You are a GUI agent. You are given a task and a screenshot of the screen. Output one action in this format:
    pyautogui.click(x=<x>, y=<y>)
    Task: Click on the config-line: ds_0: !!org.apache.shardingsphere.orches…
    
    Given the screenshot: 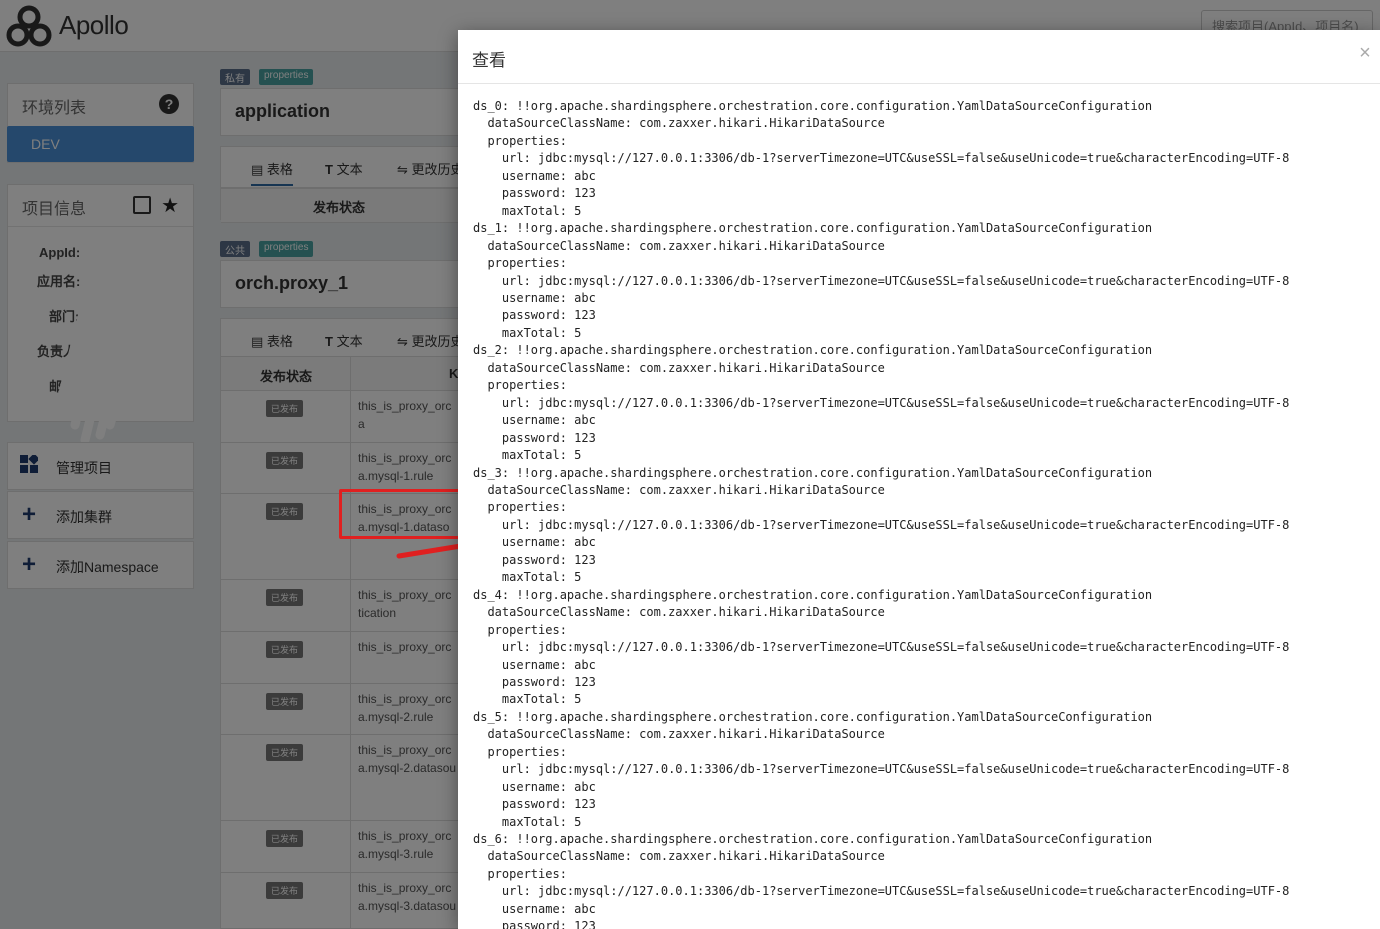 What is the action you would take?
    pyautogui.click(x=813, y=106)
    